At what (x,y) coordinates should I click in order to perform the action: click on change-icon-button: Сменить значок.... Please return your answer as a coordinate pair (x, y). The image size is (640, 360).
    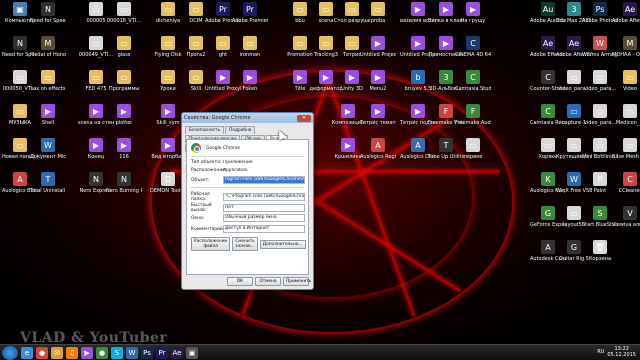
    Looking at the image, I should click on (245, 244).